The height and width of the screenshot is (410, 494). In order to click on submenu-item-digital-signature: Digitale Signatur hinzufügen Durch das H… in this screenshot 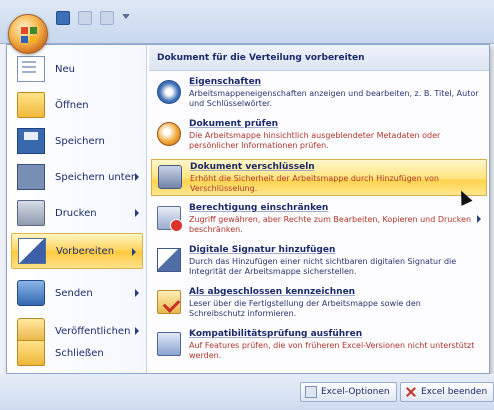, I will do `click(319, 261)`.